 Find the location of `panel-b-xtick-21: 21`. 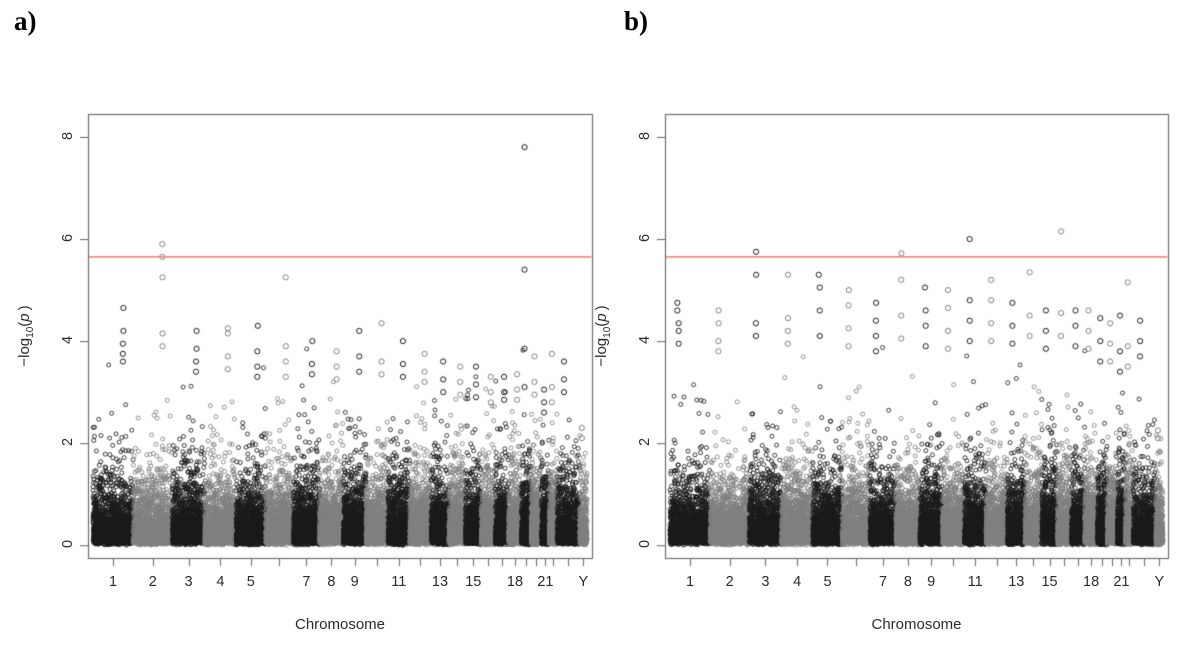

panel-b-xtick-21: 21 is located at coordinates (1121, 582).